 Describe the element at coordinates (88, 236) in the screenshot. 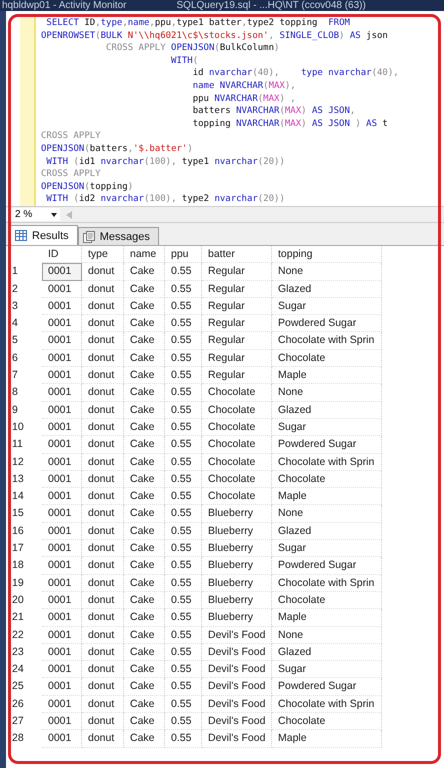

I see `document-icon` at that location.